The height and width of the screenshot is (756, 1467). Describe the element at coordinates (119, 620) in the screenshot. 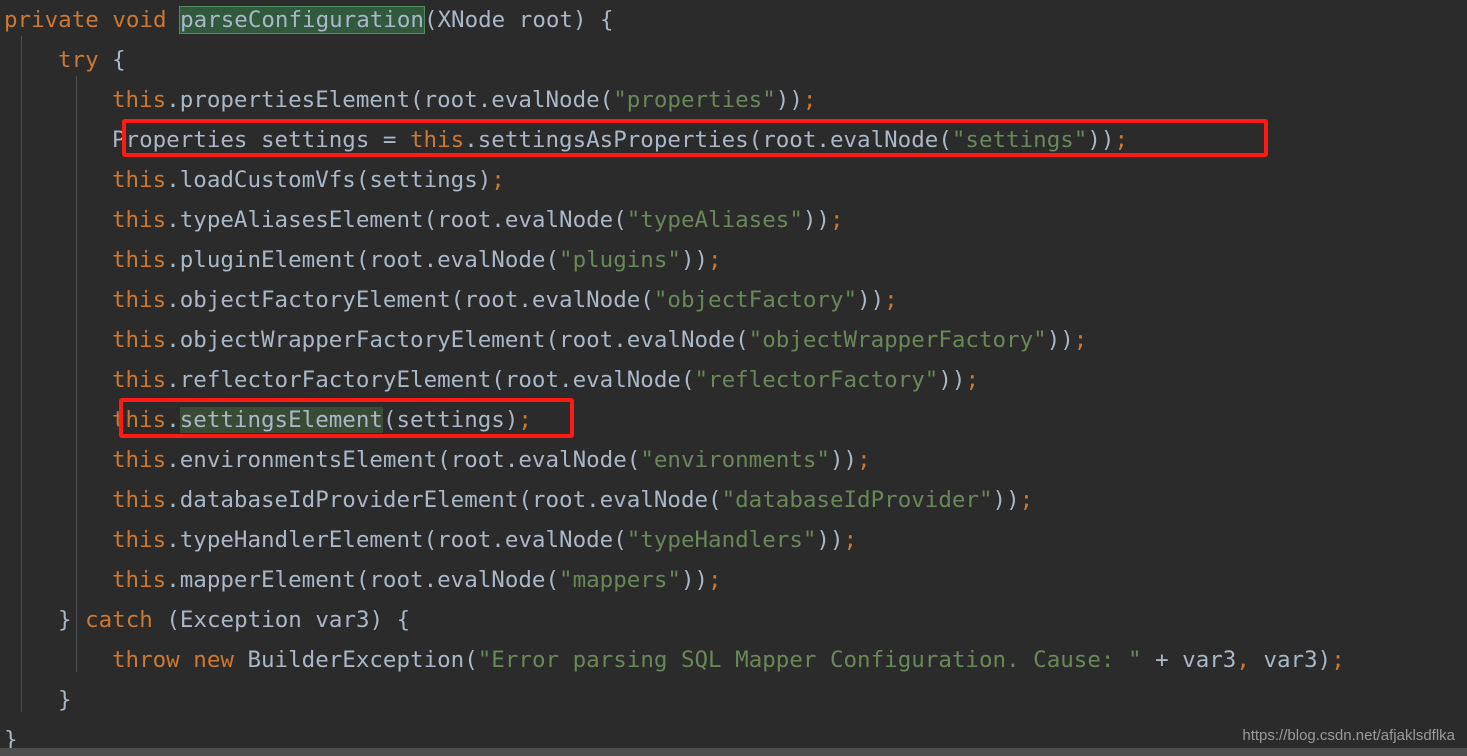

I see `code-token: catch` at that location.